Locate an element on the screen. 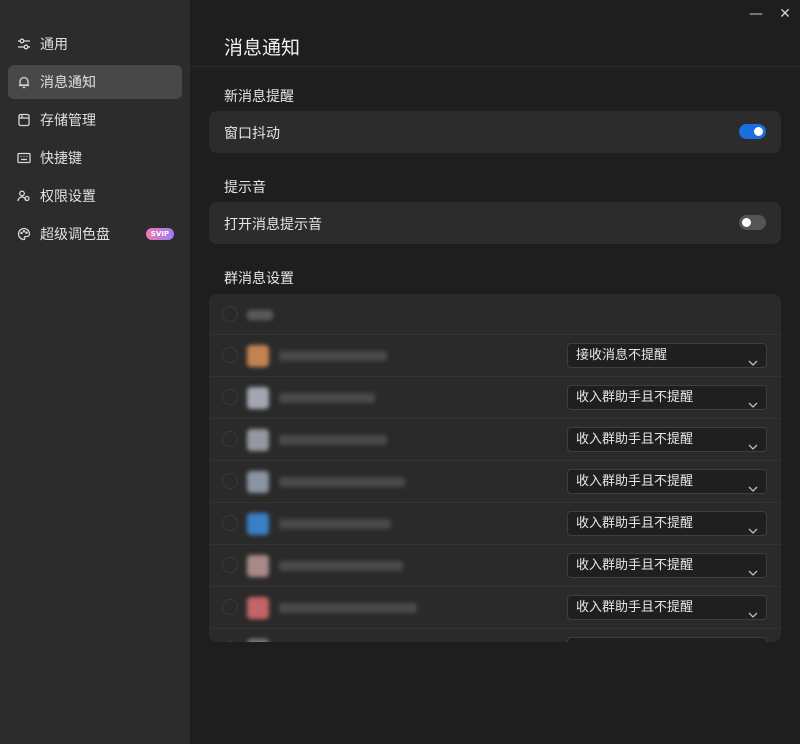  sidebar-item-shortcuts: 快捷键 is located at coordinates (95, 158).